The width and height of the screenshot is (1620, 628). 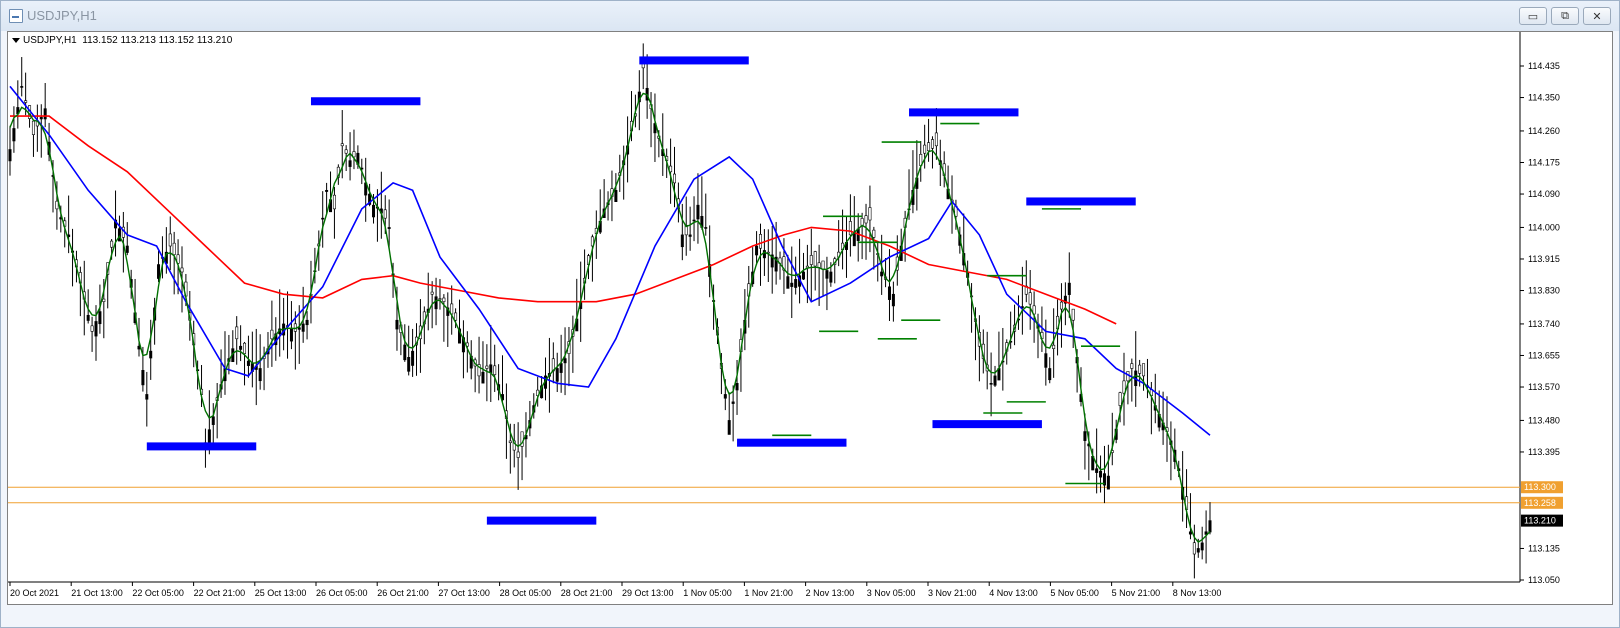 I want to click on y-tick-label: 114.350, so click(x=1544, y=98).